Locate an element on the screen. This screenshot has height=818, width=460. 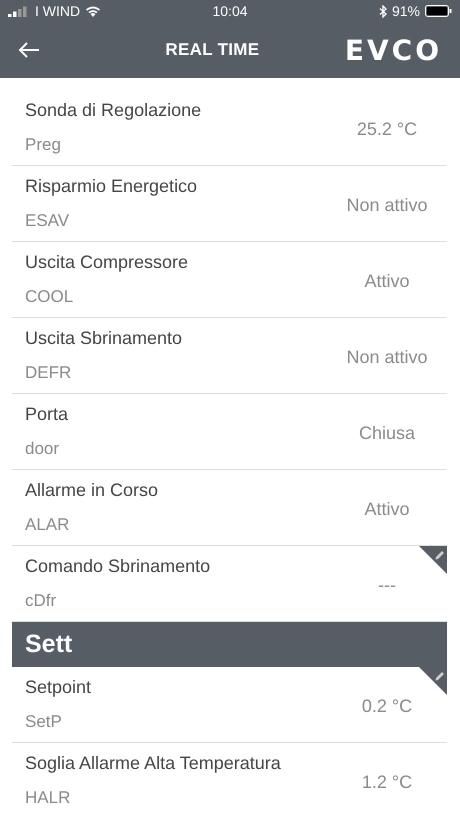
parameter-label: Setpoint is located at coordinates (58, 687).